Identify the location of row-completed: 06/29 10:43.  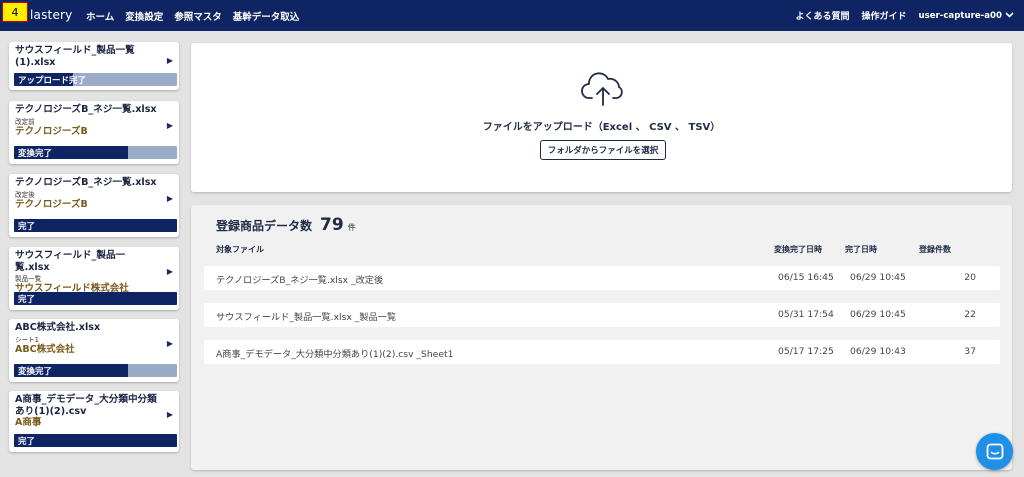
(878, 351).